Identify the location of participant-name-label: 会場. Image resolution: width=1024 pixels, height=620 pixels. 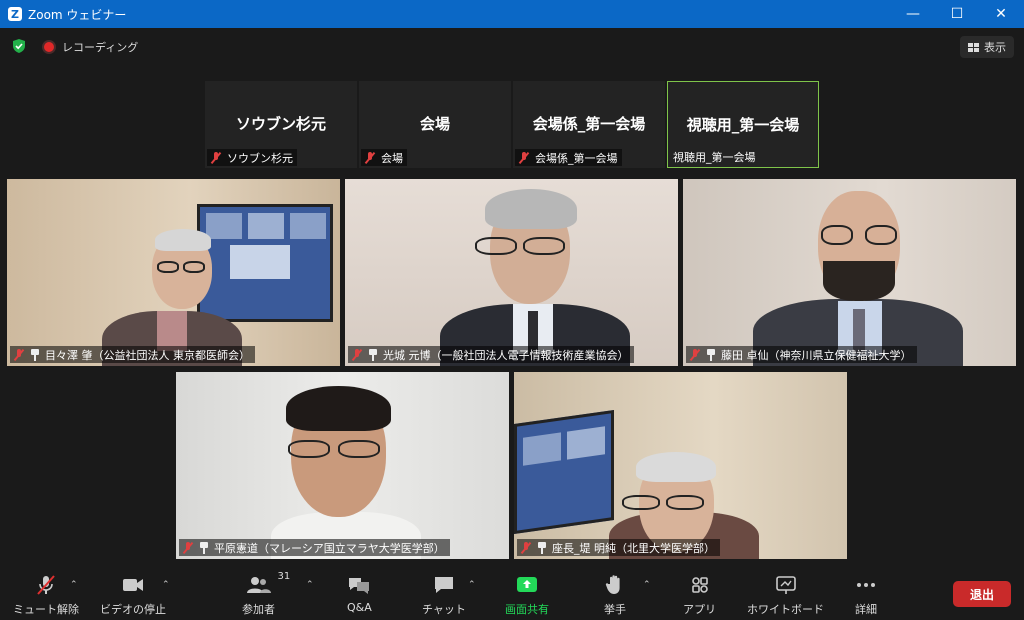
(384, 157).